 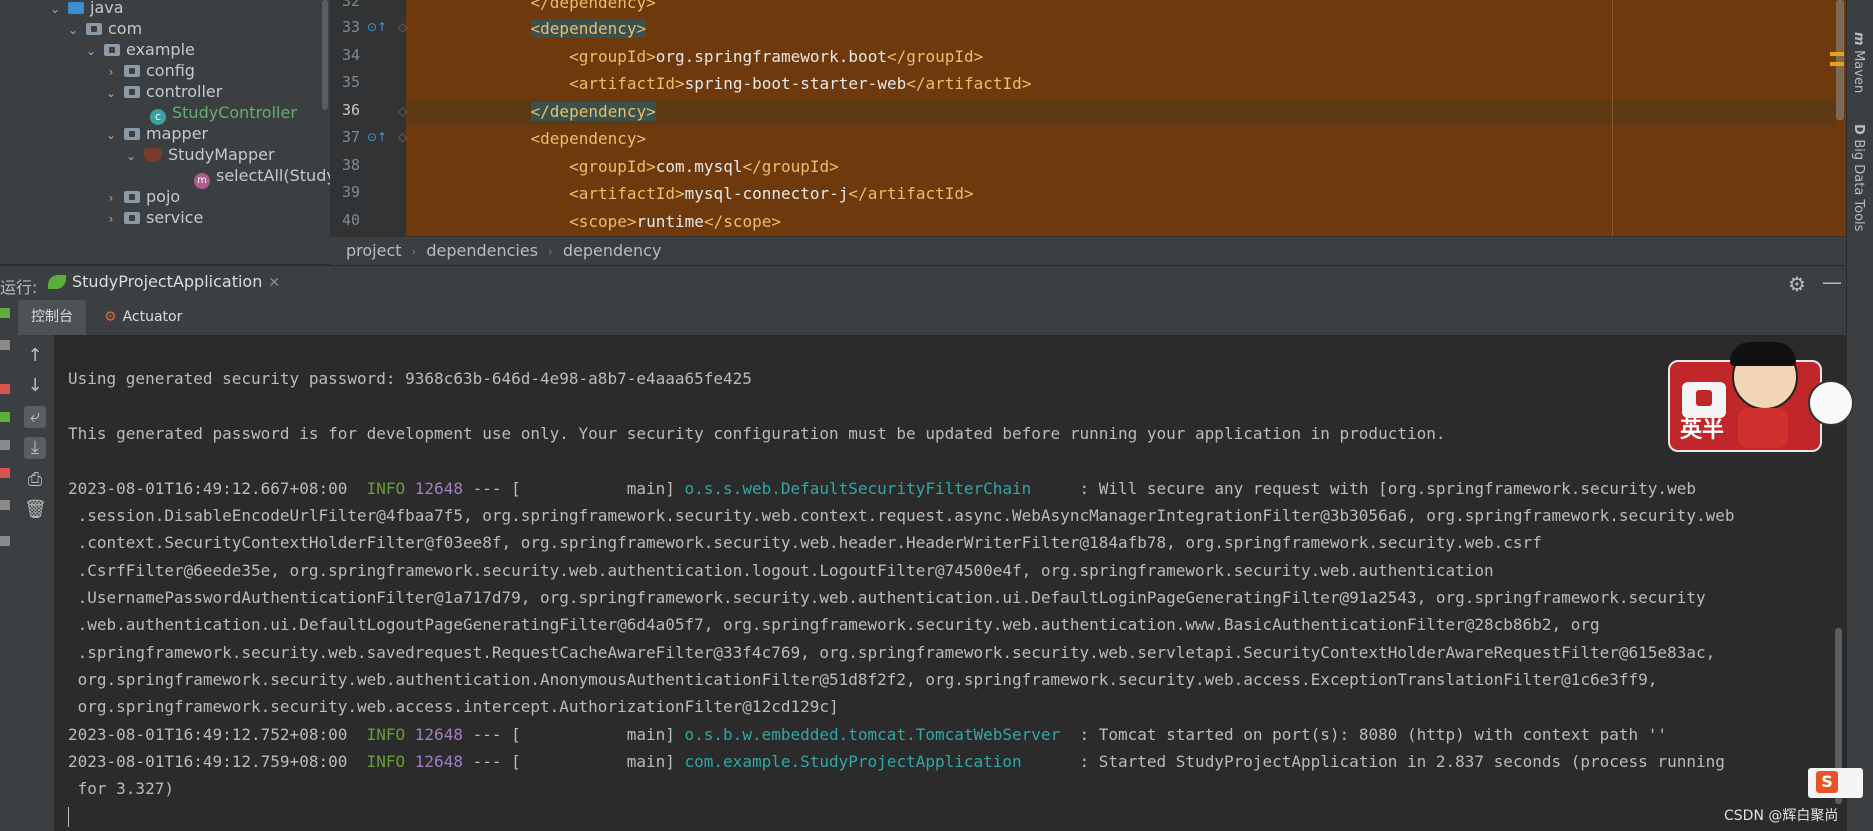 I want to click on xml-text: mysql-connector-j, so click(x=766, y=193).